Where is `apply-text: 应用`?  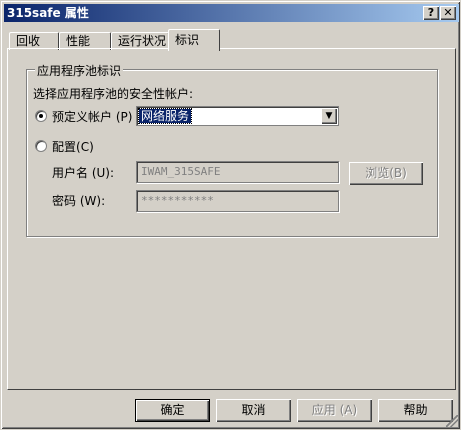
apply-text: 应用 is located at coordinates (323, 410).